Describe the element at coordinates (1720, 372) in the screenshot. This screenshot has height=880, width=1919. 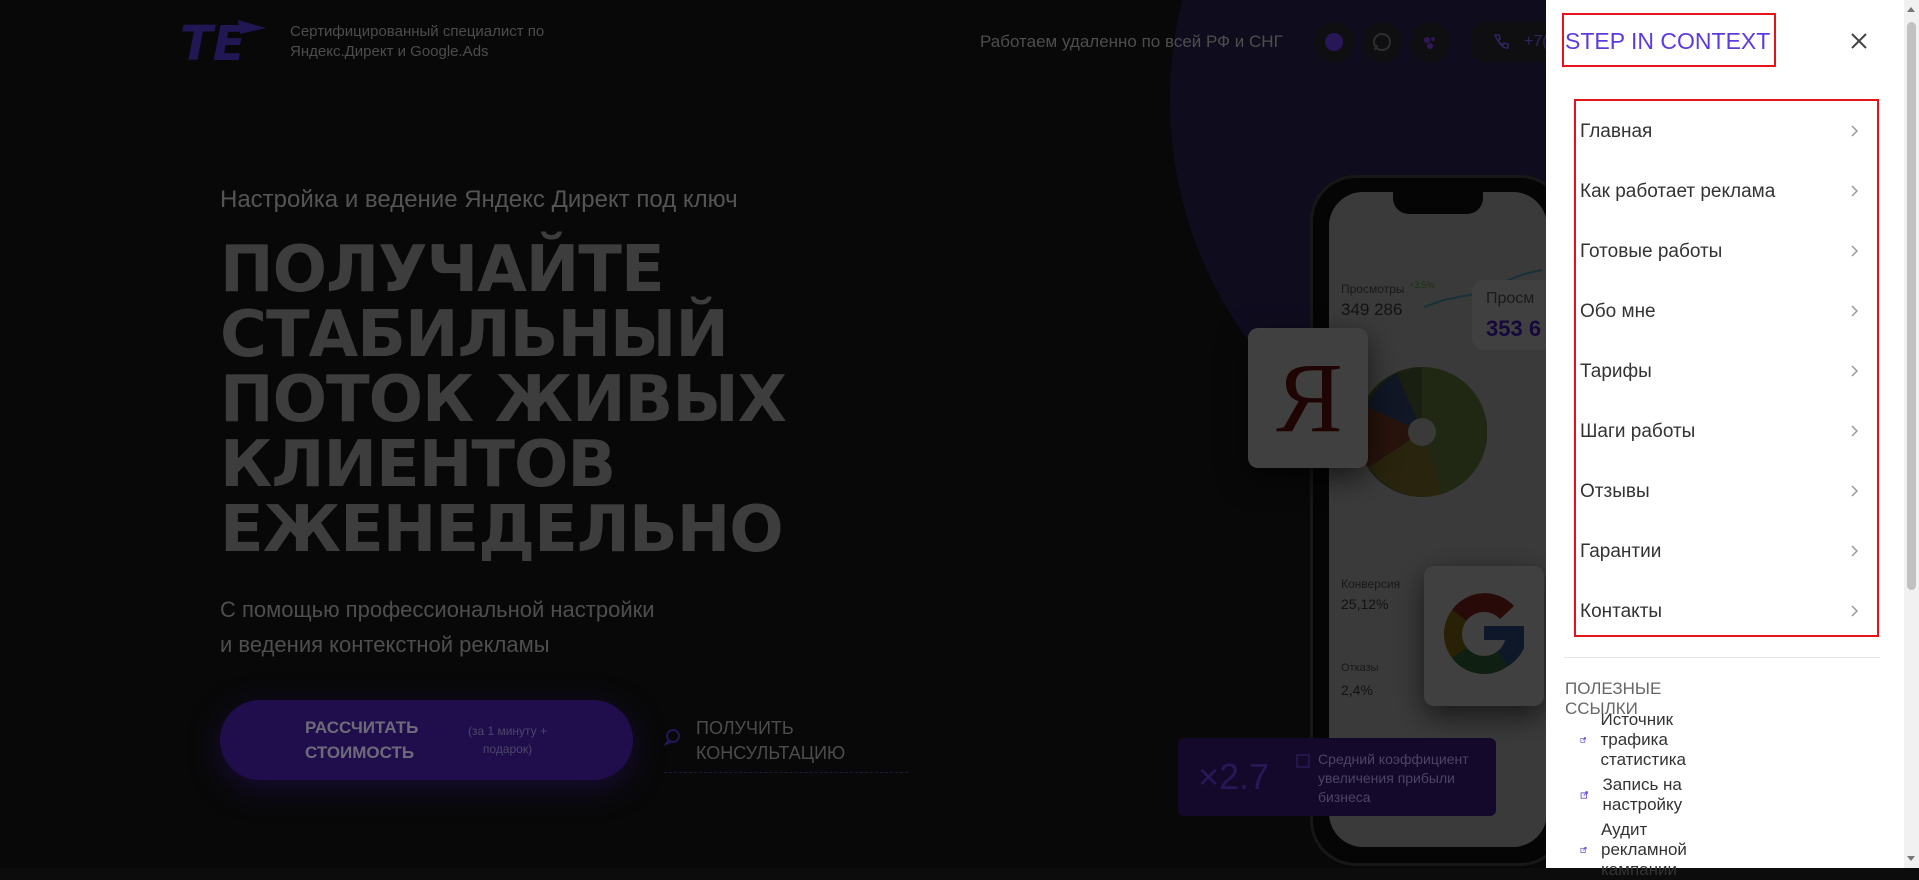
I see `menu-item-pricing: Тарифы` at that location.